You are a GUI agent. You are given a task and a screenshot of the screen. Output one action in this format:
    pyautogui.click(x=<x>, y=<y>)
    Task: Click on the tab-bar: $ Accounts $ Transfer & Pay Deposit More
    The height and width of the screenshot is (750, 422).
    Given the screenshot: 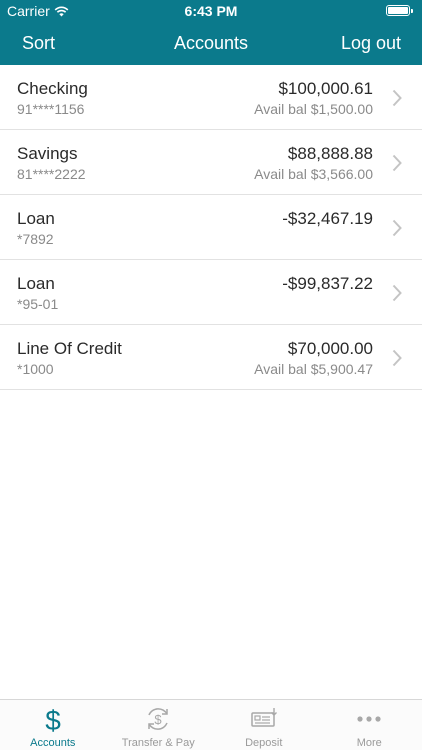 What is the action you would take?
    pyautogui.click(x=211, y=724)
    